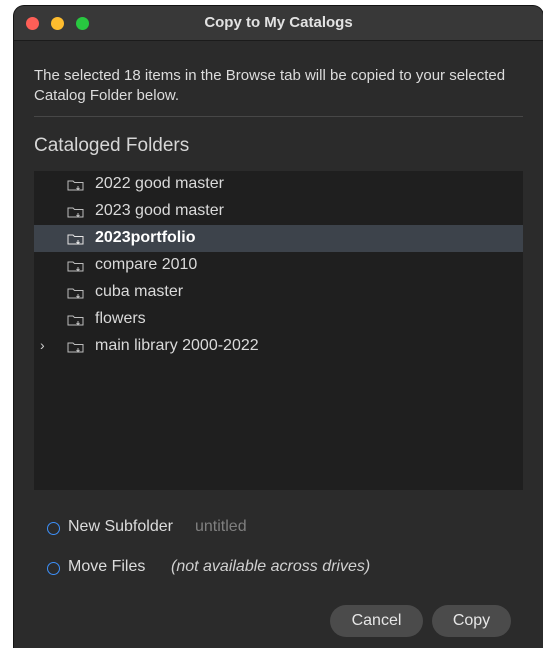 This screenshot has height=648, width=543. I want to click on copy-button: Copy, so click(471, 621).